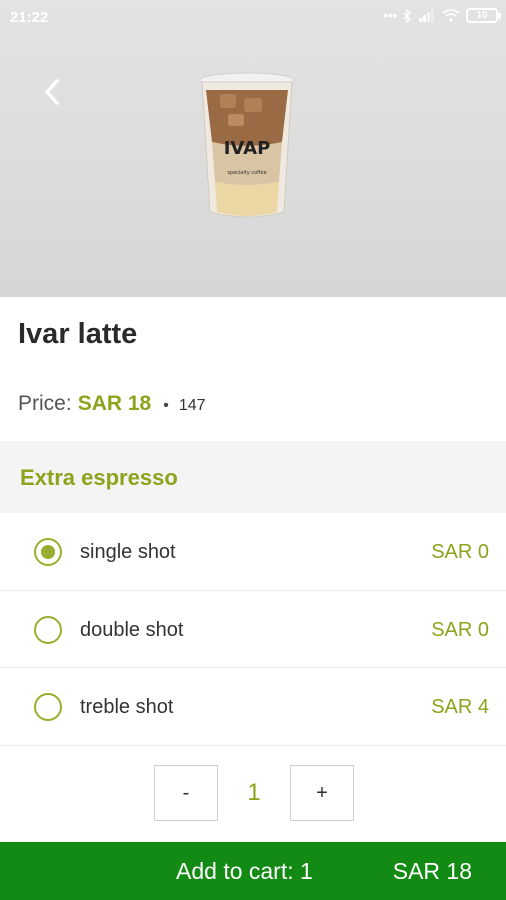  What do you see at coordinates (192, 405) in the screenshot?
I see `product-count: 147` at bounding box center [192, 405].